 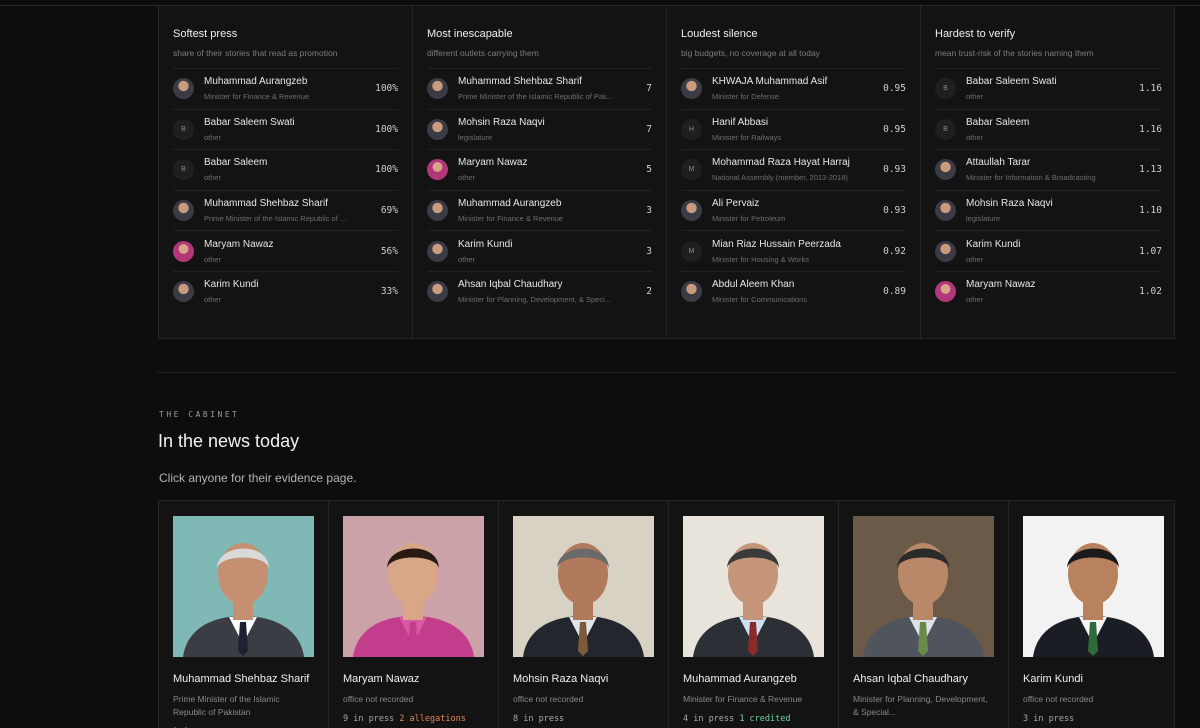 I want to click on avatar: H, so click(x=691, y=129).